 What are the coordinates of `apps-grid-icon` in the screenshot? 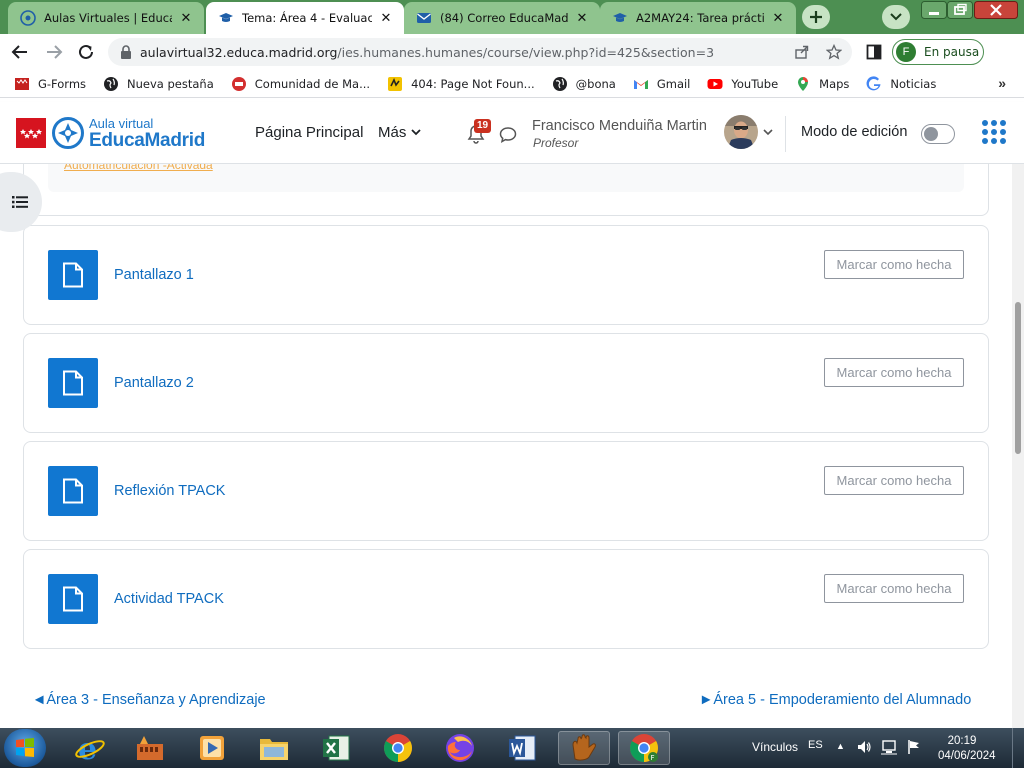 It's located at (994, 132).